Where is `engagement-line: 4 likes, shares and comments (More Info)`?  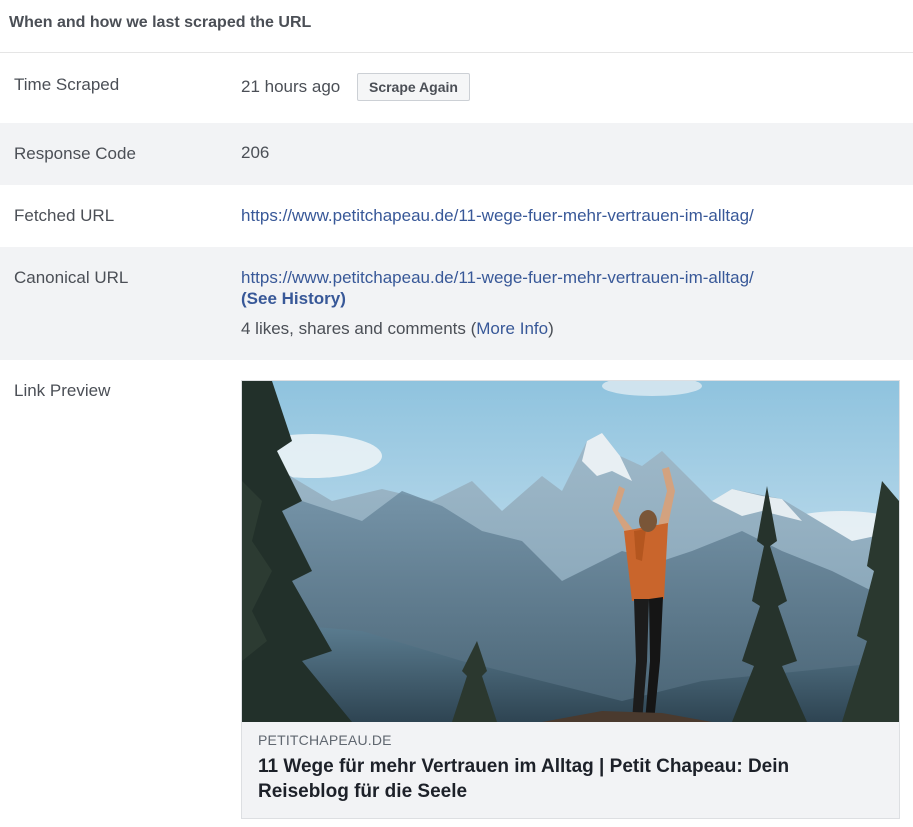 engagement-line: 4 likes, shares and comments (More Info) is located at coordinates (397, 329).